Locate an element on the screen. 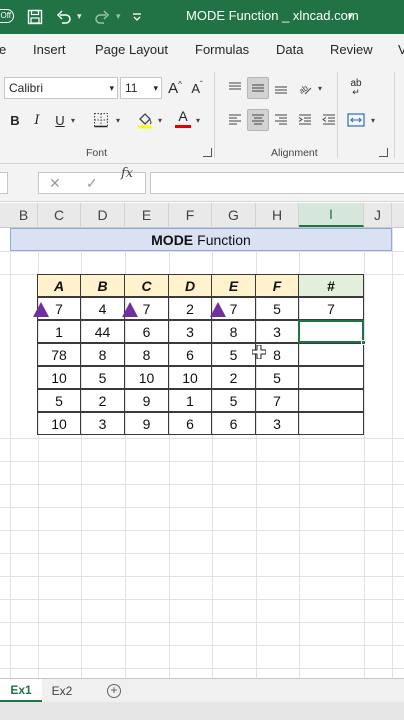  redo-dropdown-icon: ▾ is located at coordinates (118, 16).